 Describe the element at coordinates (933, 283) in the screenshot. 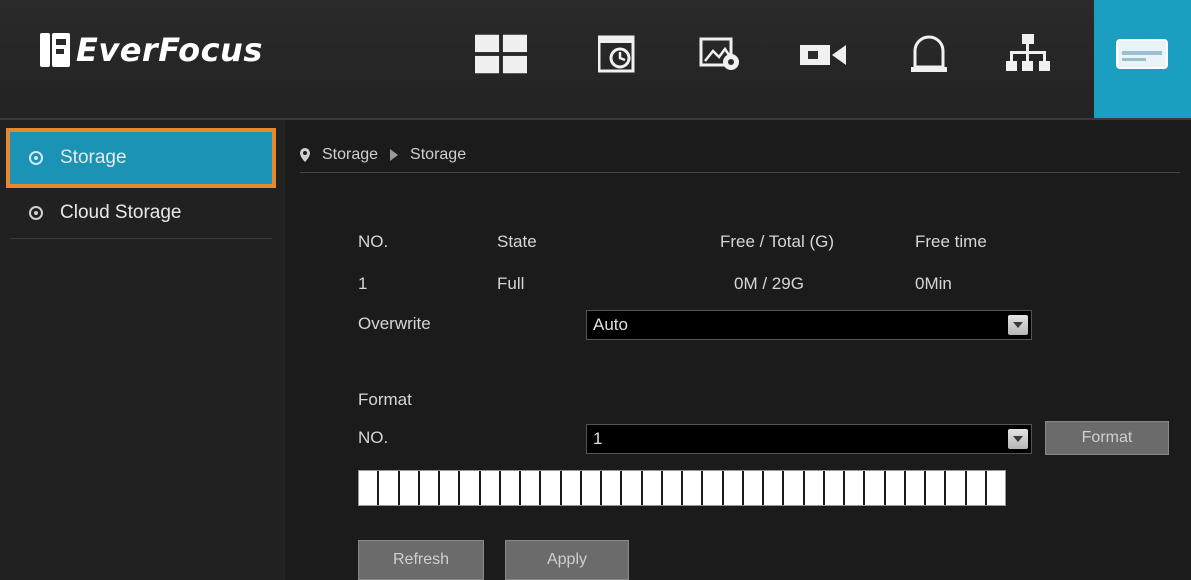

I see `table-cell-free-time: 0Min` at that location.